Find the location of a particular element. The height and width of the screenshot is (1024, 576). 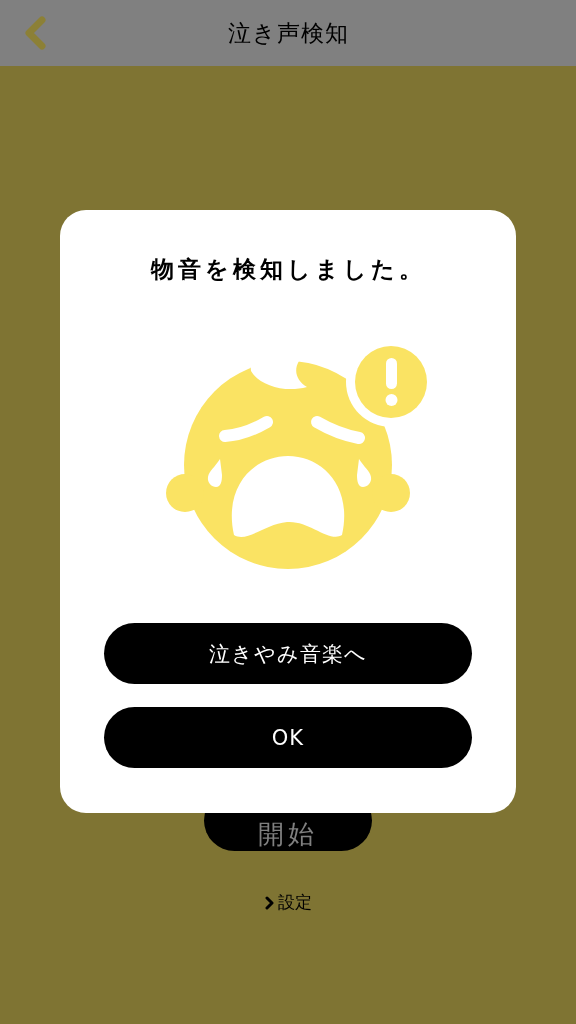

back-icon is located at coordinates (35, 33).